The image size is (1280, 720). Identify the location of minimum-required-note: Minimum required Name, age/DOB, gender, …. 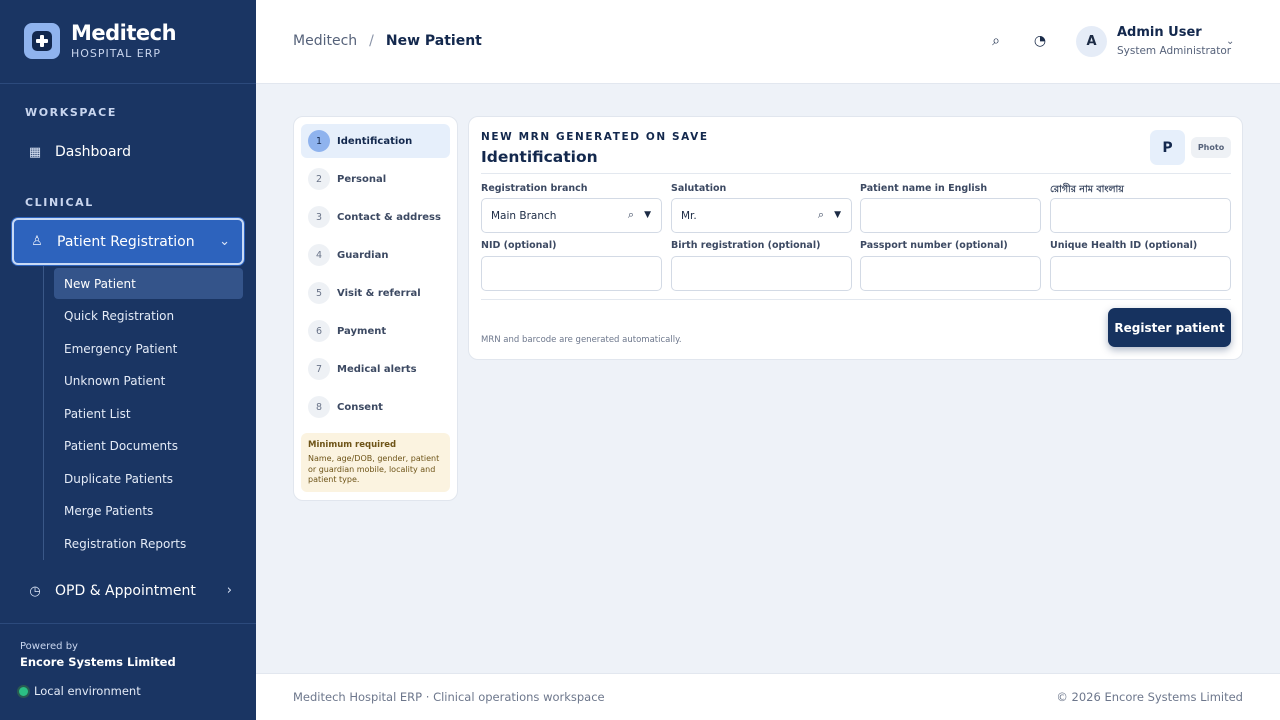
(375, 462).